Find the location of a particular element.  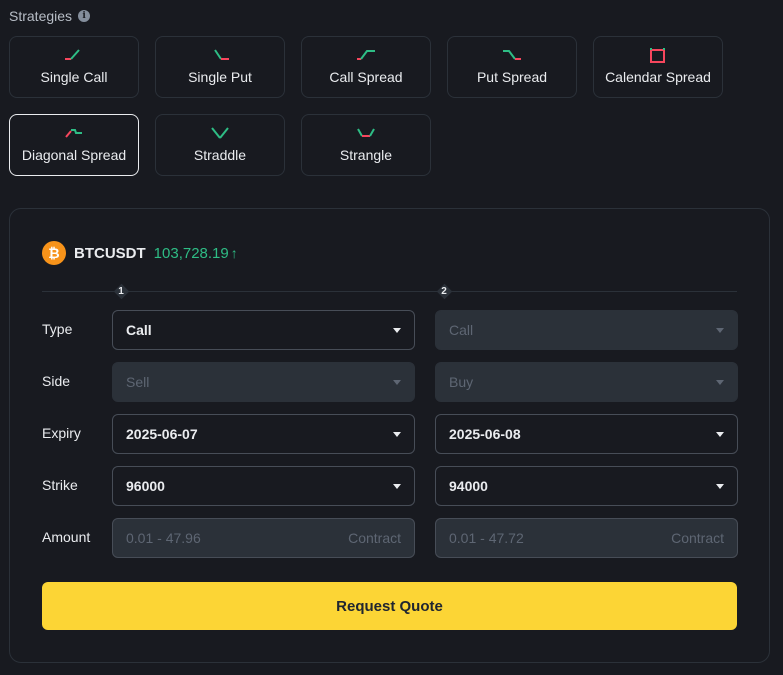

leg1-expiry-select: 2025-06-07 is located at coordinates (263, 434).